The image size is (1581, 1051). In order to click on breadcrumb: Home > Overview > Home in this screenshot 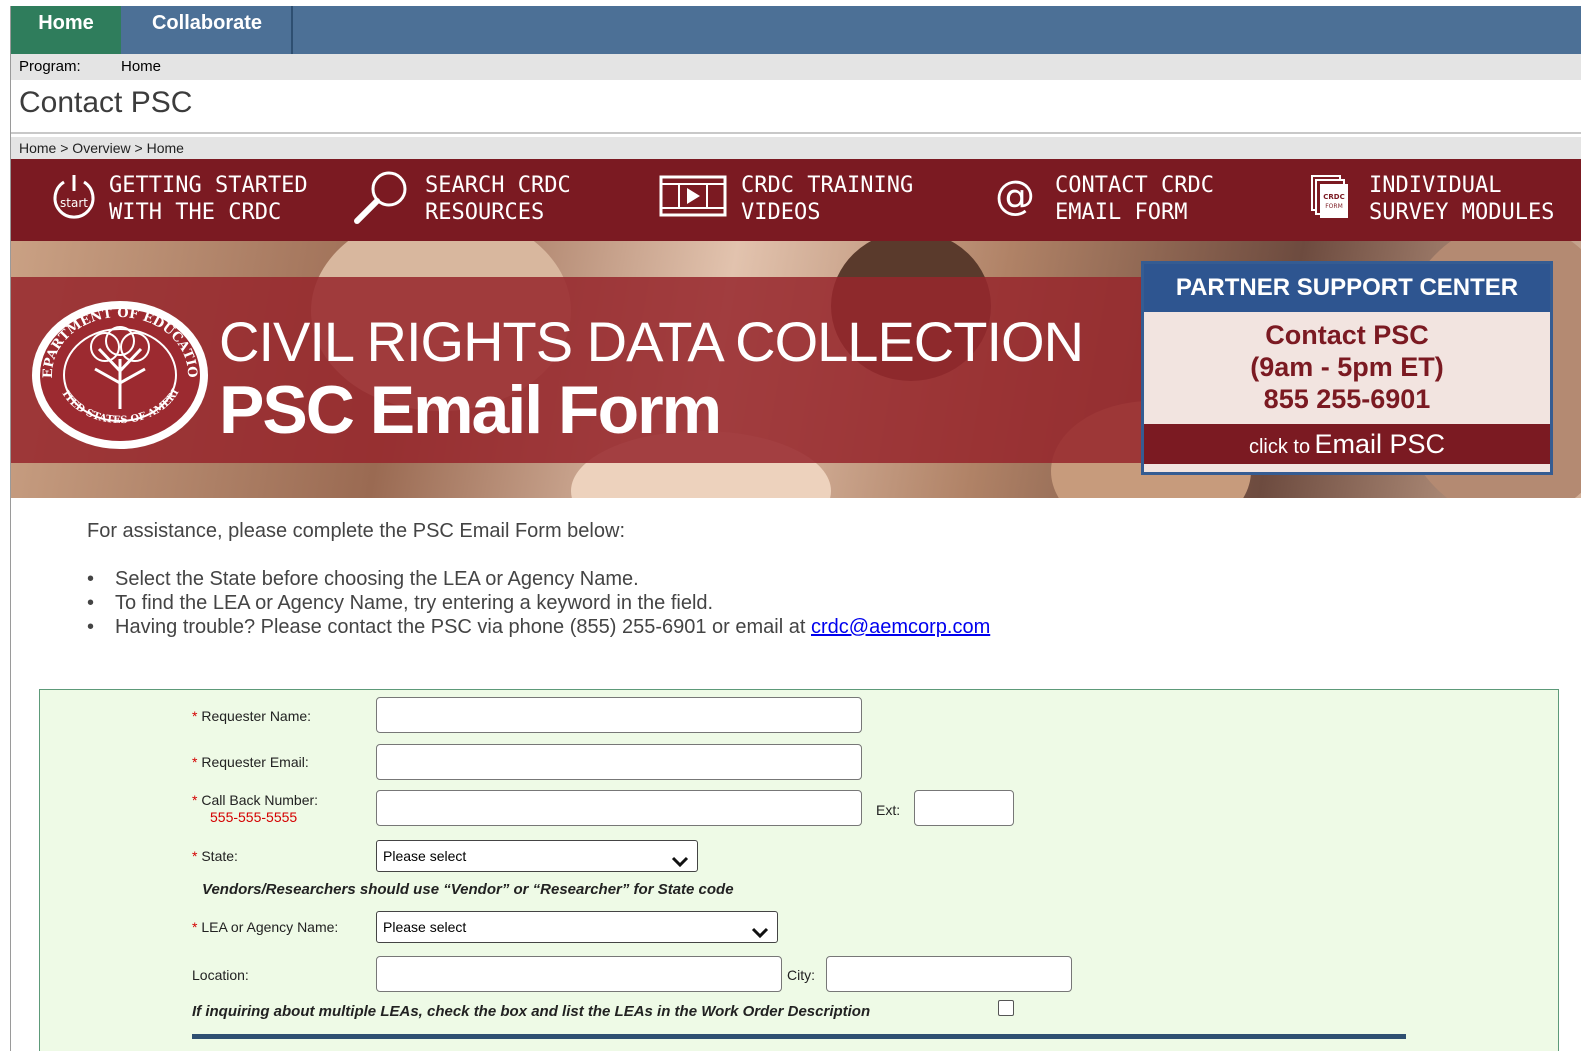, I will do `click(796, 148)`.